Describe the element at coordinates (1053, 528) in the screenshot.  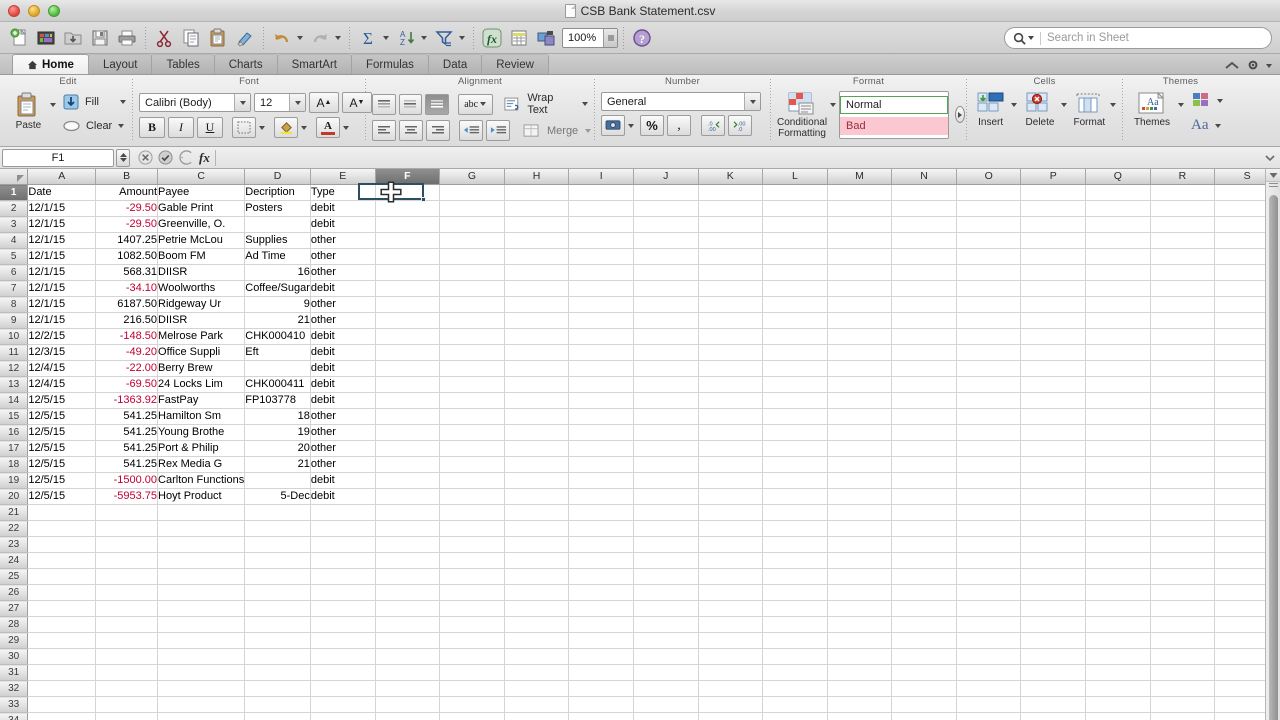
I see `cell-P22` at that location.